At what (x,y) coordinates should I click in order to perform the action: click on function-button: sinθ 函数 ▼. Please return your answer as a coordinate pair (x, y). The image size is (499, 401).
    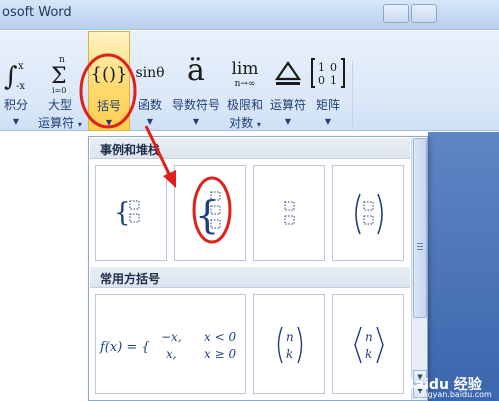
    Looking at the image, I should click on (150, 81).